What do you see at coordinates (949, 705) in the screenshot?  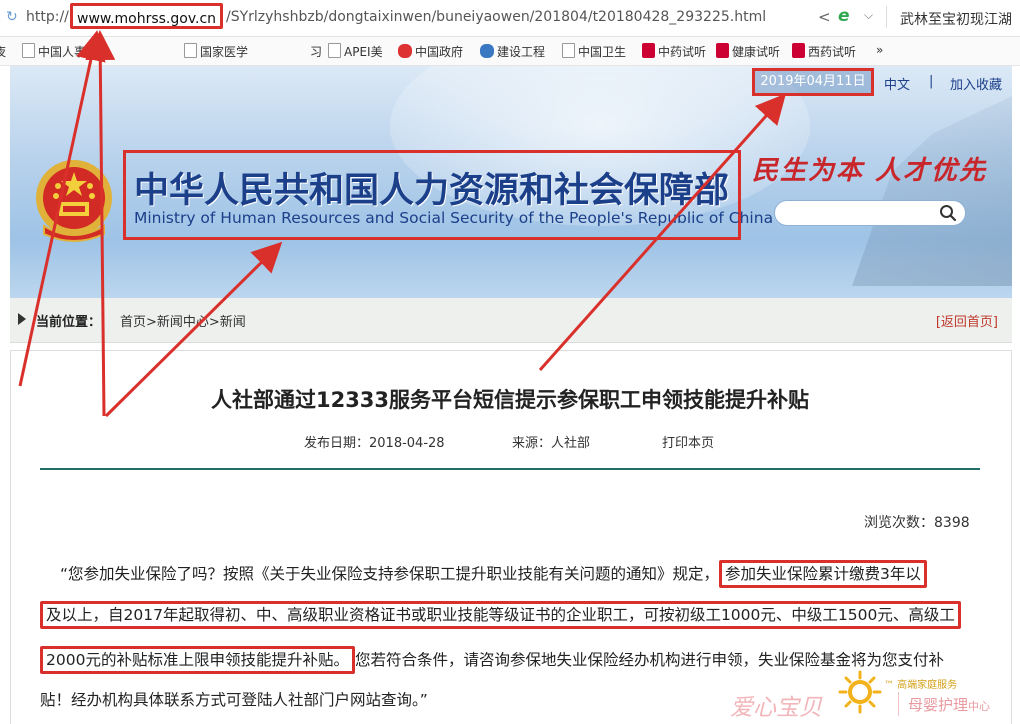 I see `watermark-brand: 母婴护理中心` at bounding box center [949, 705].